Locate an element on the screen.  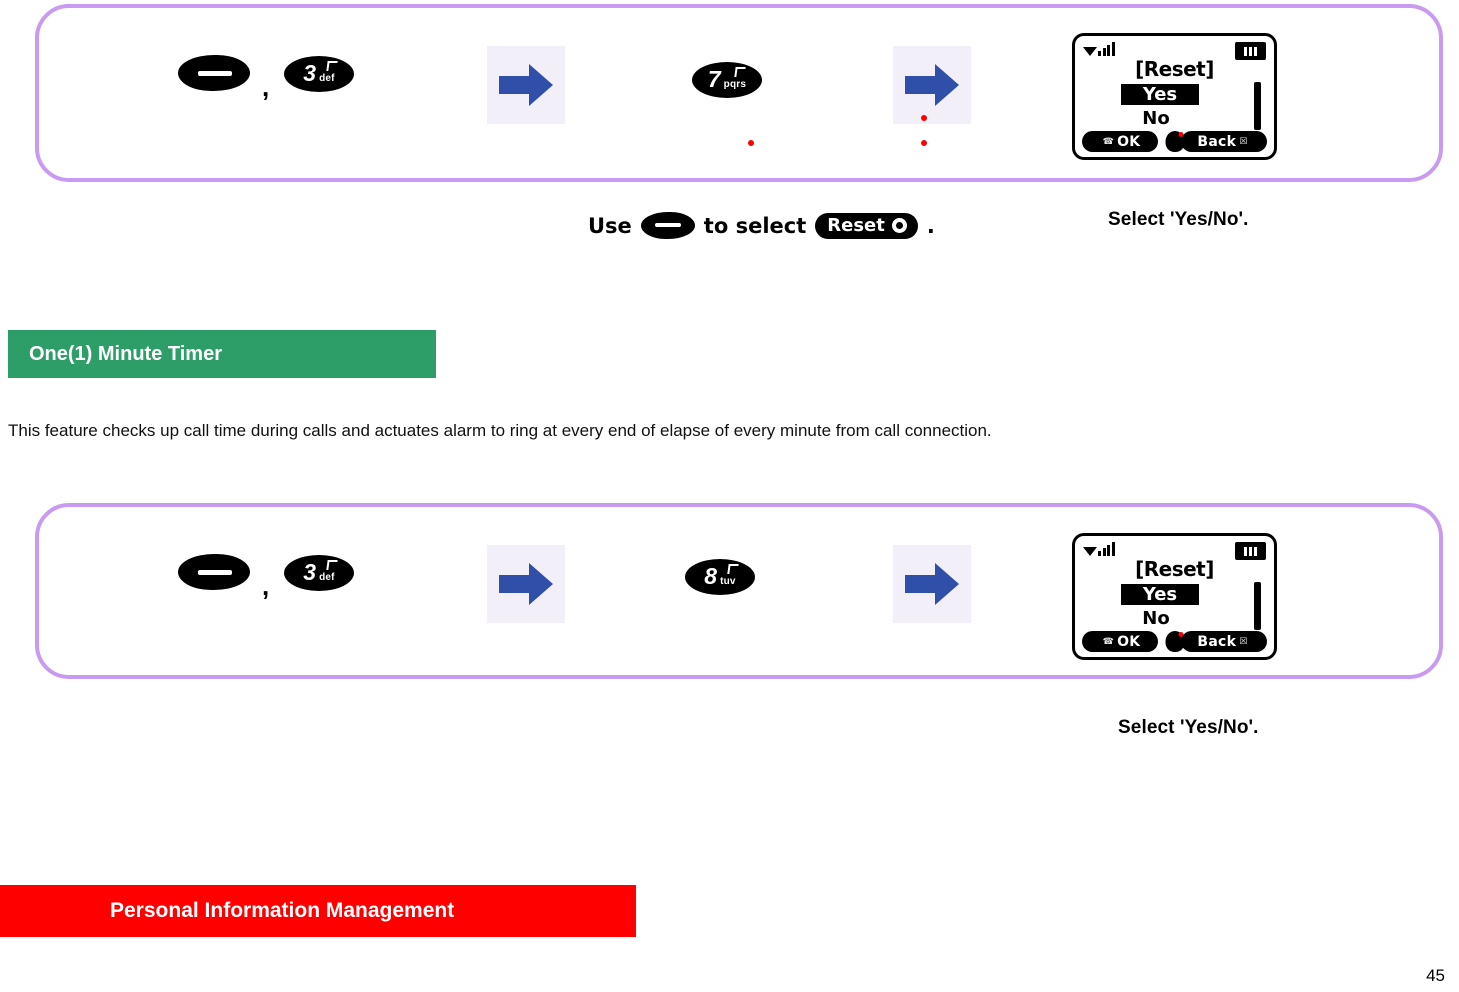
caption-select-yes-no-2: Select 'Yes/No'. is located at coordinates (1188, 727).